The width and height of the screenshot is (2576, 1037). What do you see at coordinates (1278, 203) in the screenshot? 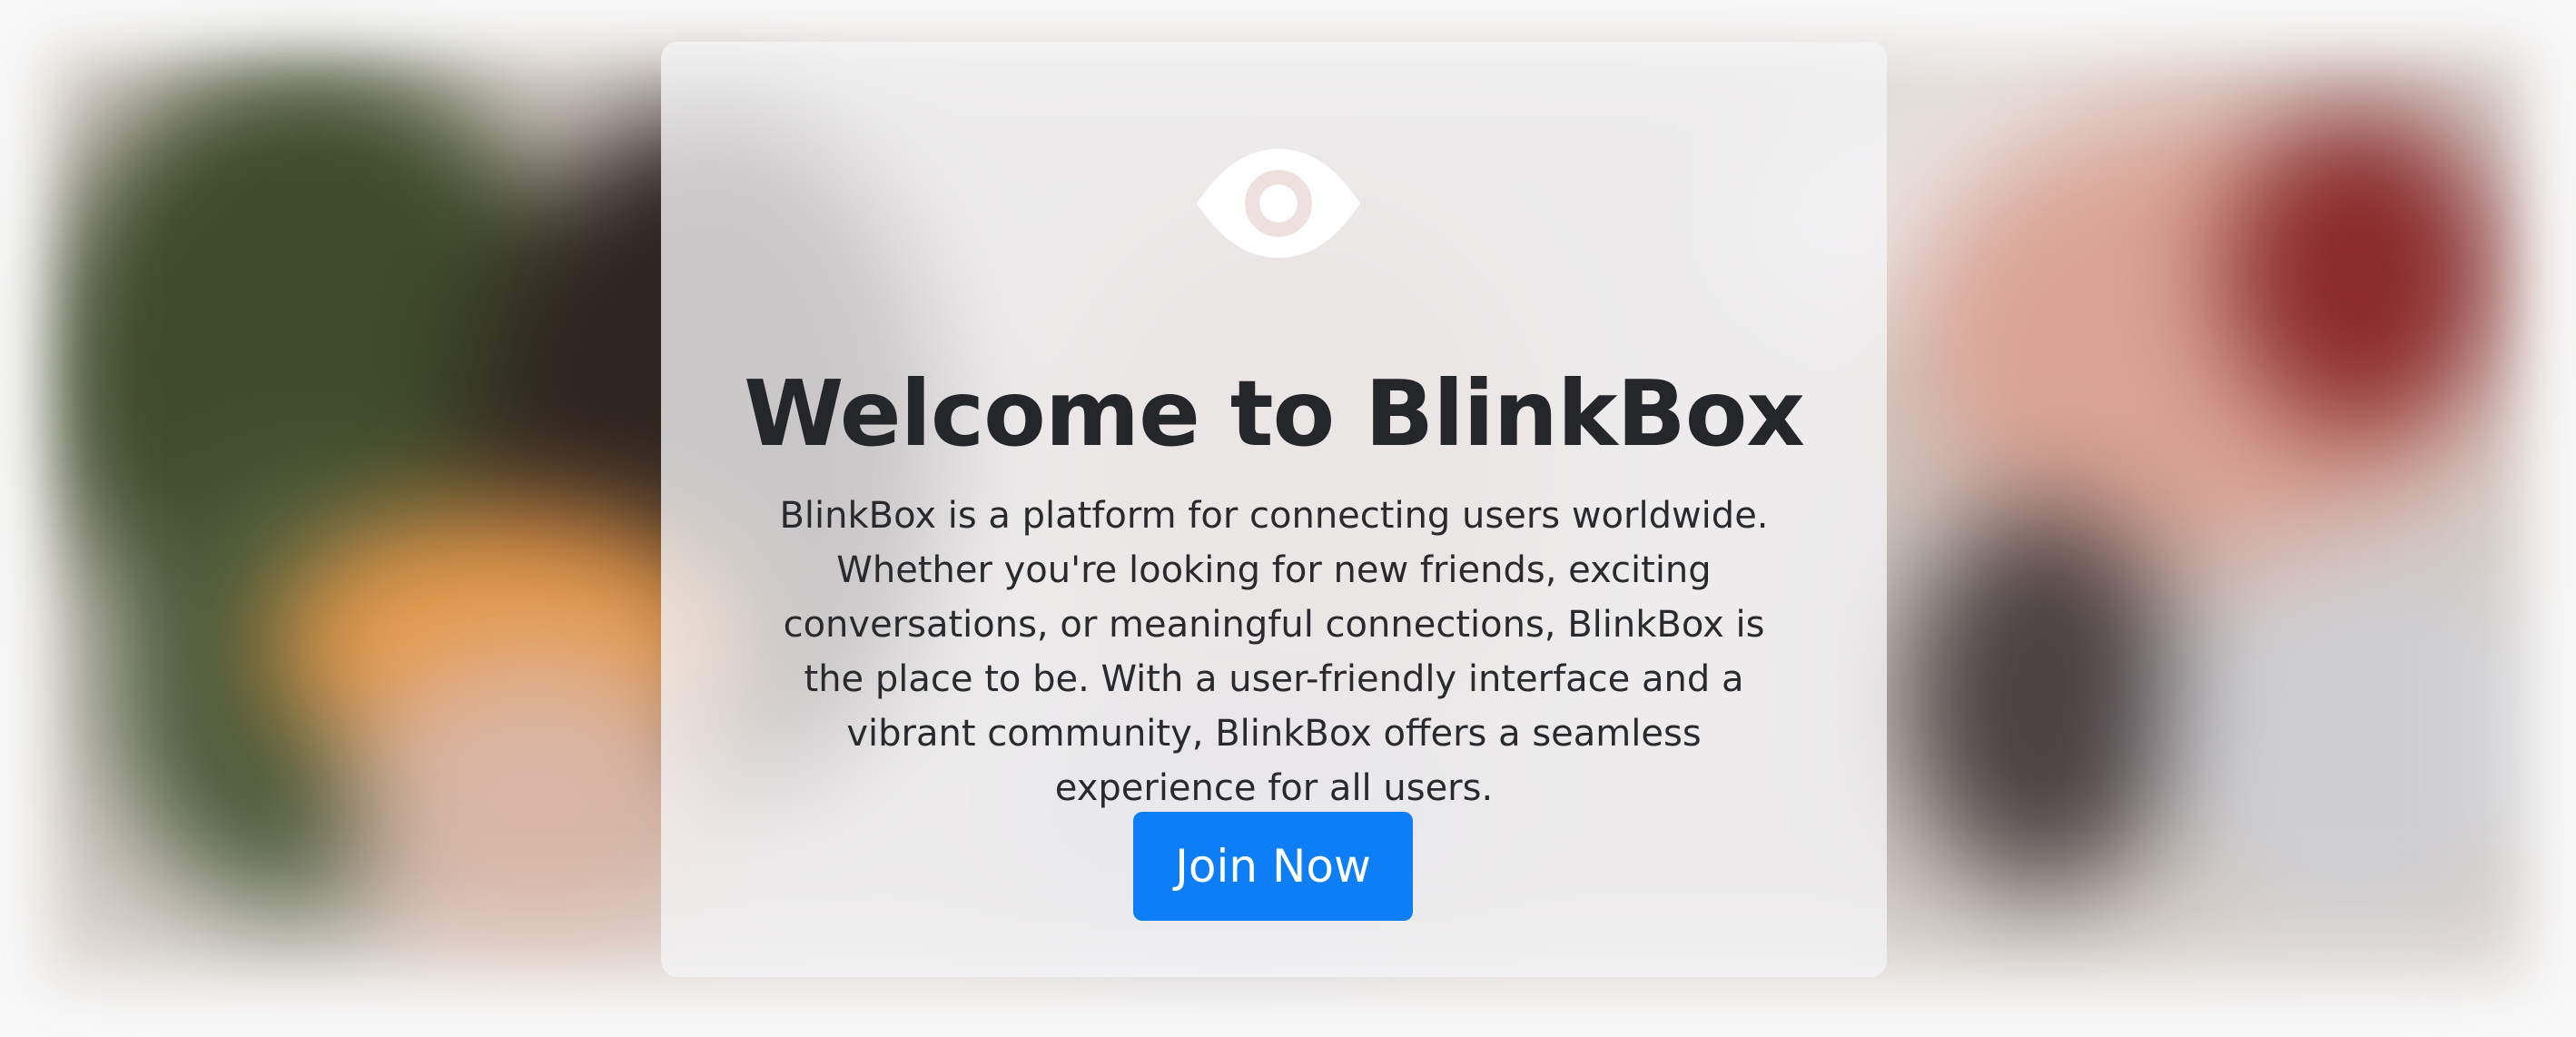
I see `eye-icon` at bounding box center [1278, 203].